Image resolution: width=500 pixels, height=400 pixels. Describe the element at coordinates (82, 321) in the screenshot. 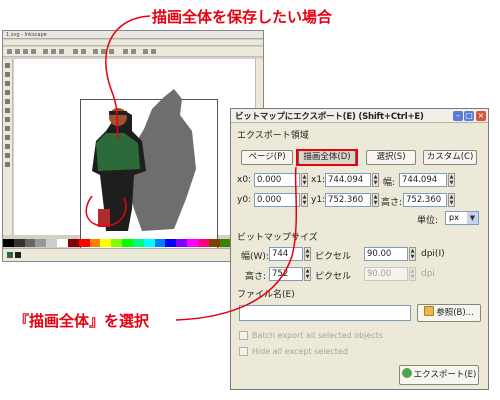

I see `annotation-bottom: 『描画全体』を選択` at that location.